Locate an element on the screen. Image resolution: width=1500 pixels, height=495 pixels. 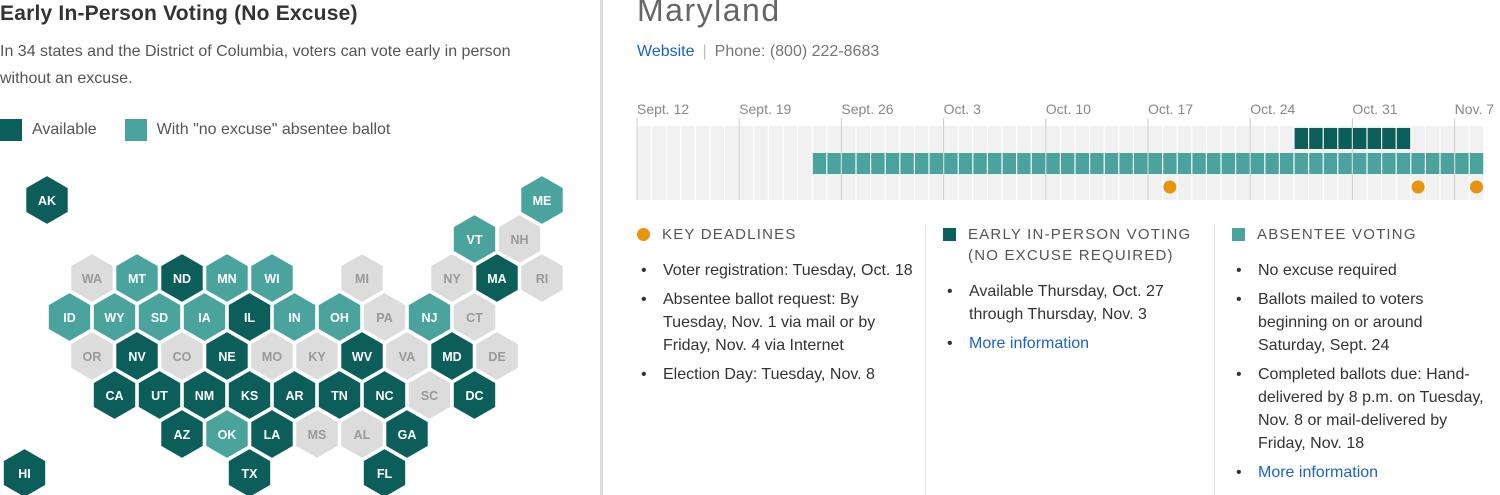
key-deadlines-title: Key Deadlines is located at coordinates (729, 234).